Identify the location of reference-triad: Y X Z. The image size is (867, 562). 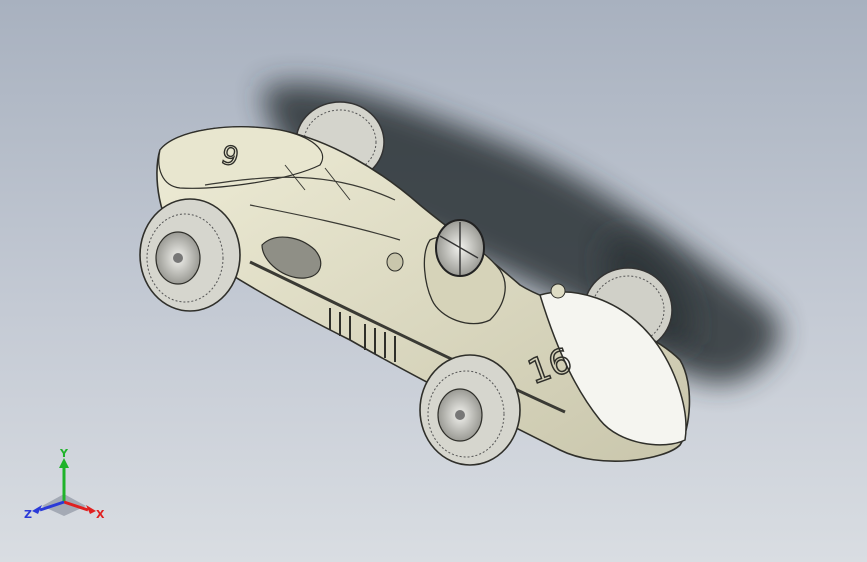
(64, 484).